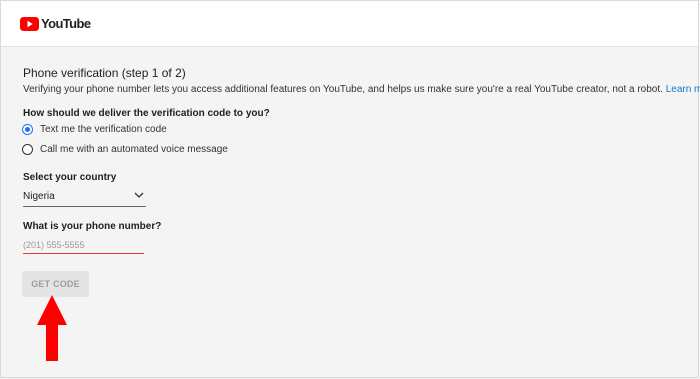 Image resolution: width=700 pixels, height=379 pixels. What do you see at coordinates (139, 195) in the screenshot?
I see `chevron-down-icon` at bounding box center [139, 195].